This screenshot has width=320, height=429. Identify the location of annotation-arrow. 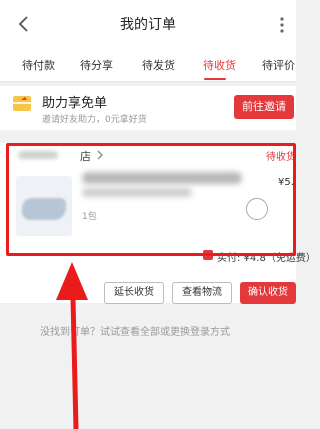
(72, 345).